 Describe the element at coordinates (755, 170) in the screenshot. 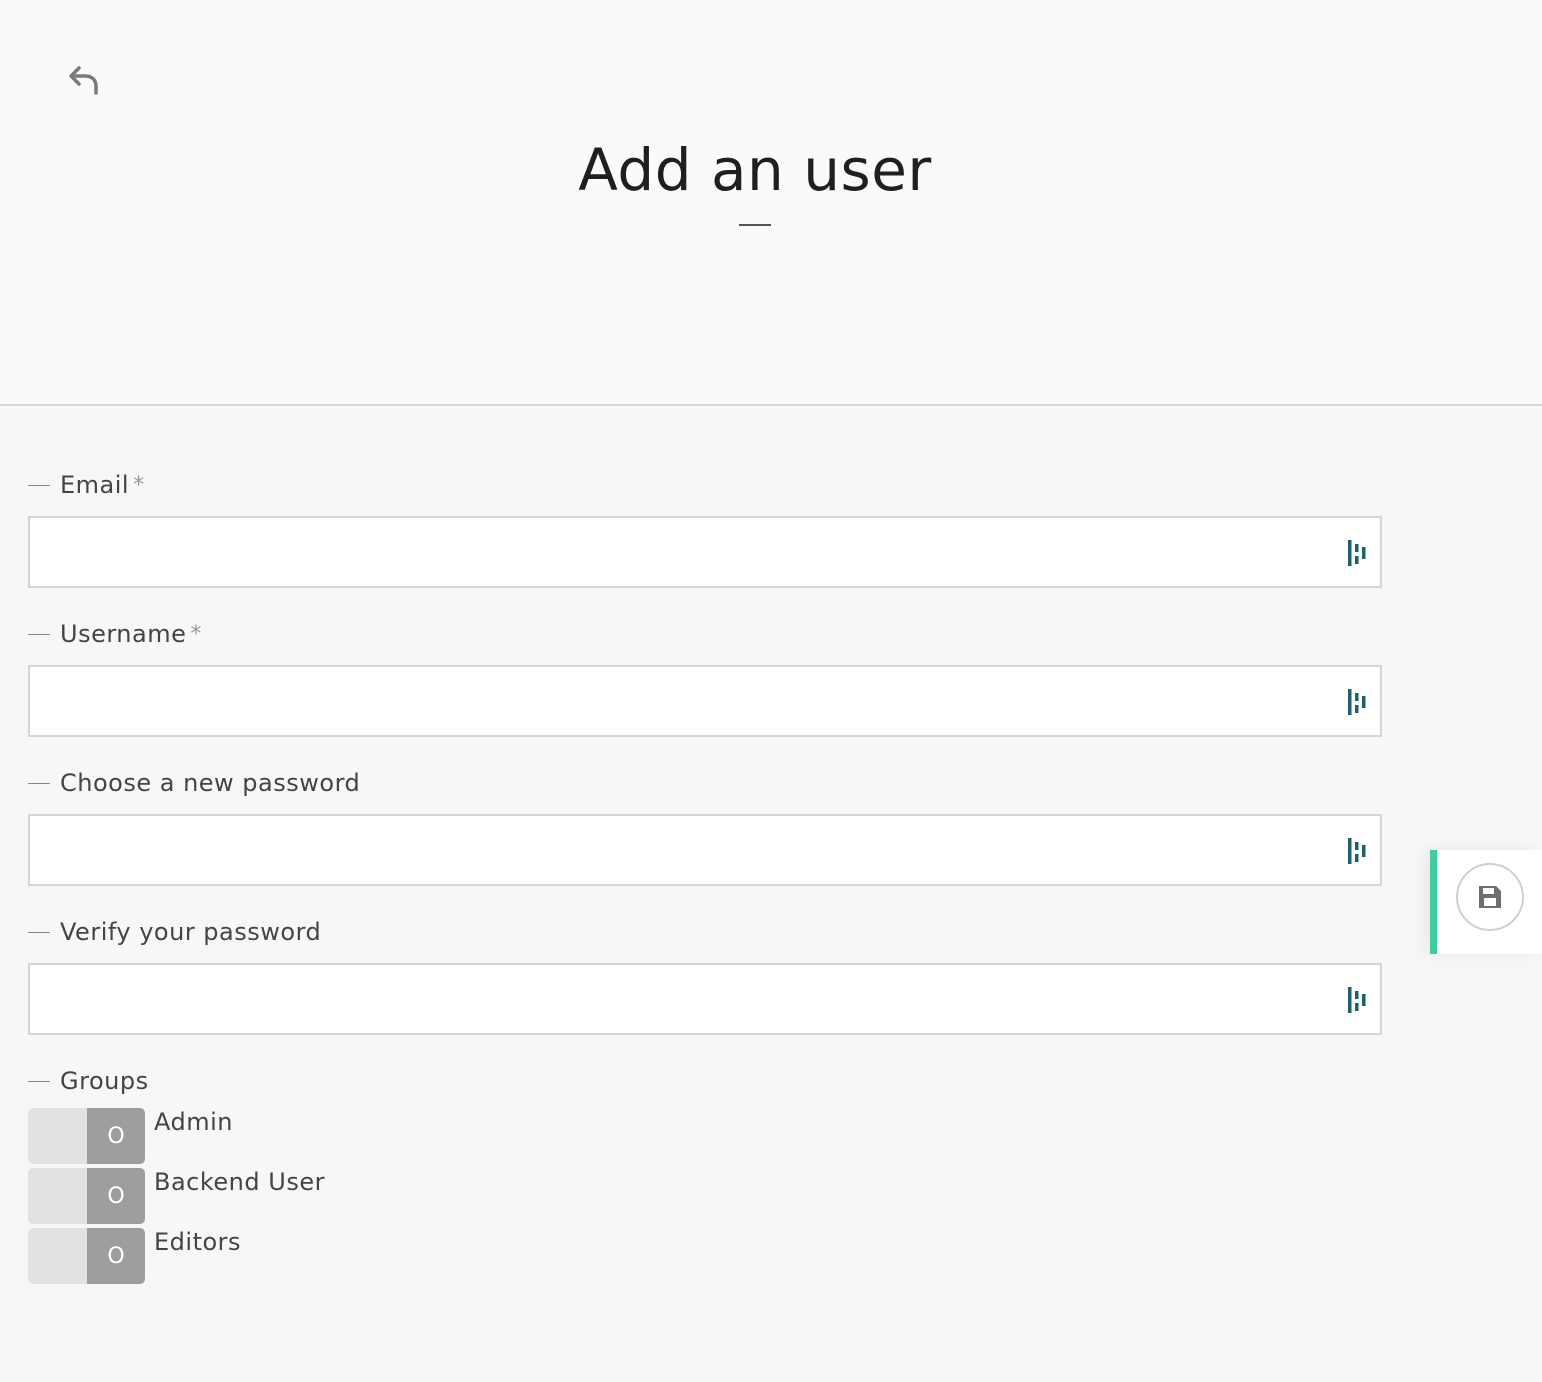

I see `page-title: Add an user` at that location.